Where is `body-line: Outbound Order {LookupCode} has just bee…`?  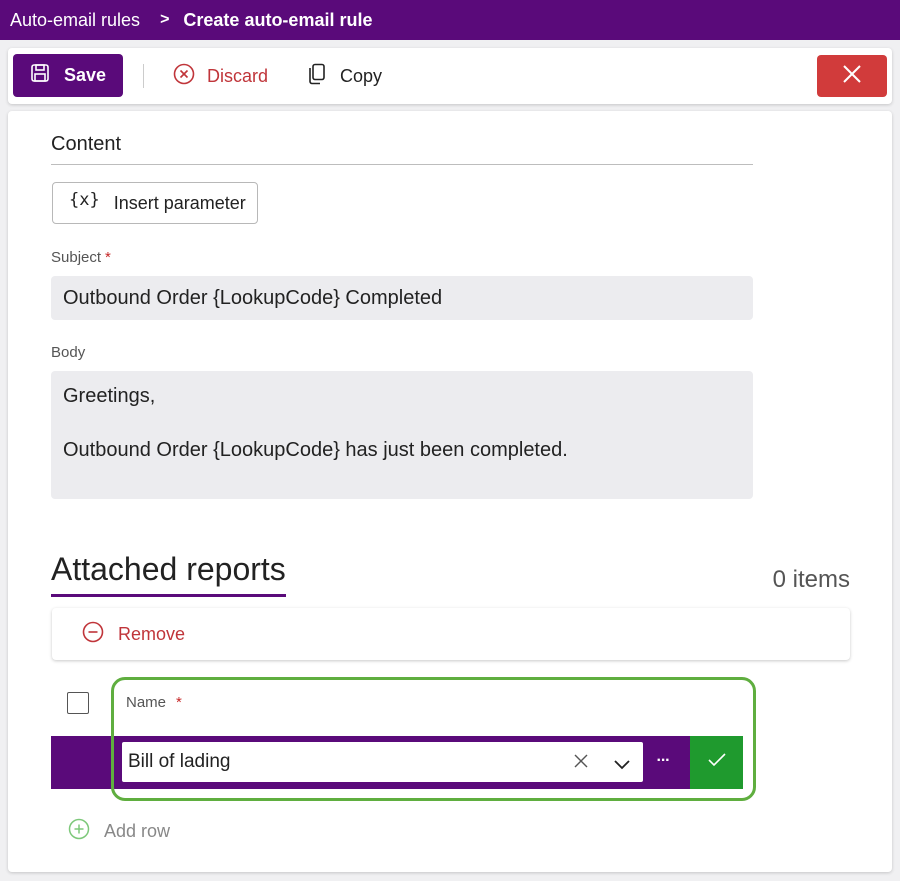 body-line: Outbound Order {LookupCode} has just bee… is located at coordinates (315, 450).